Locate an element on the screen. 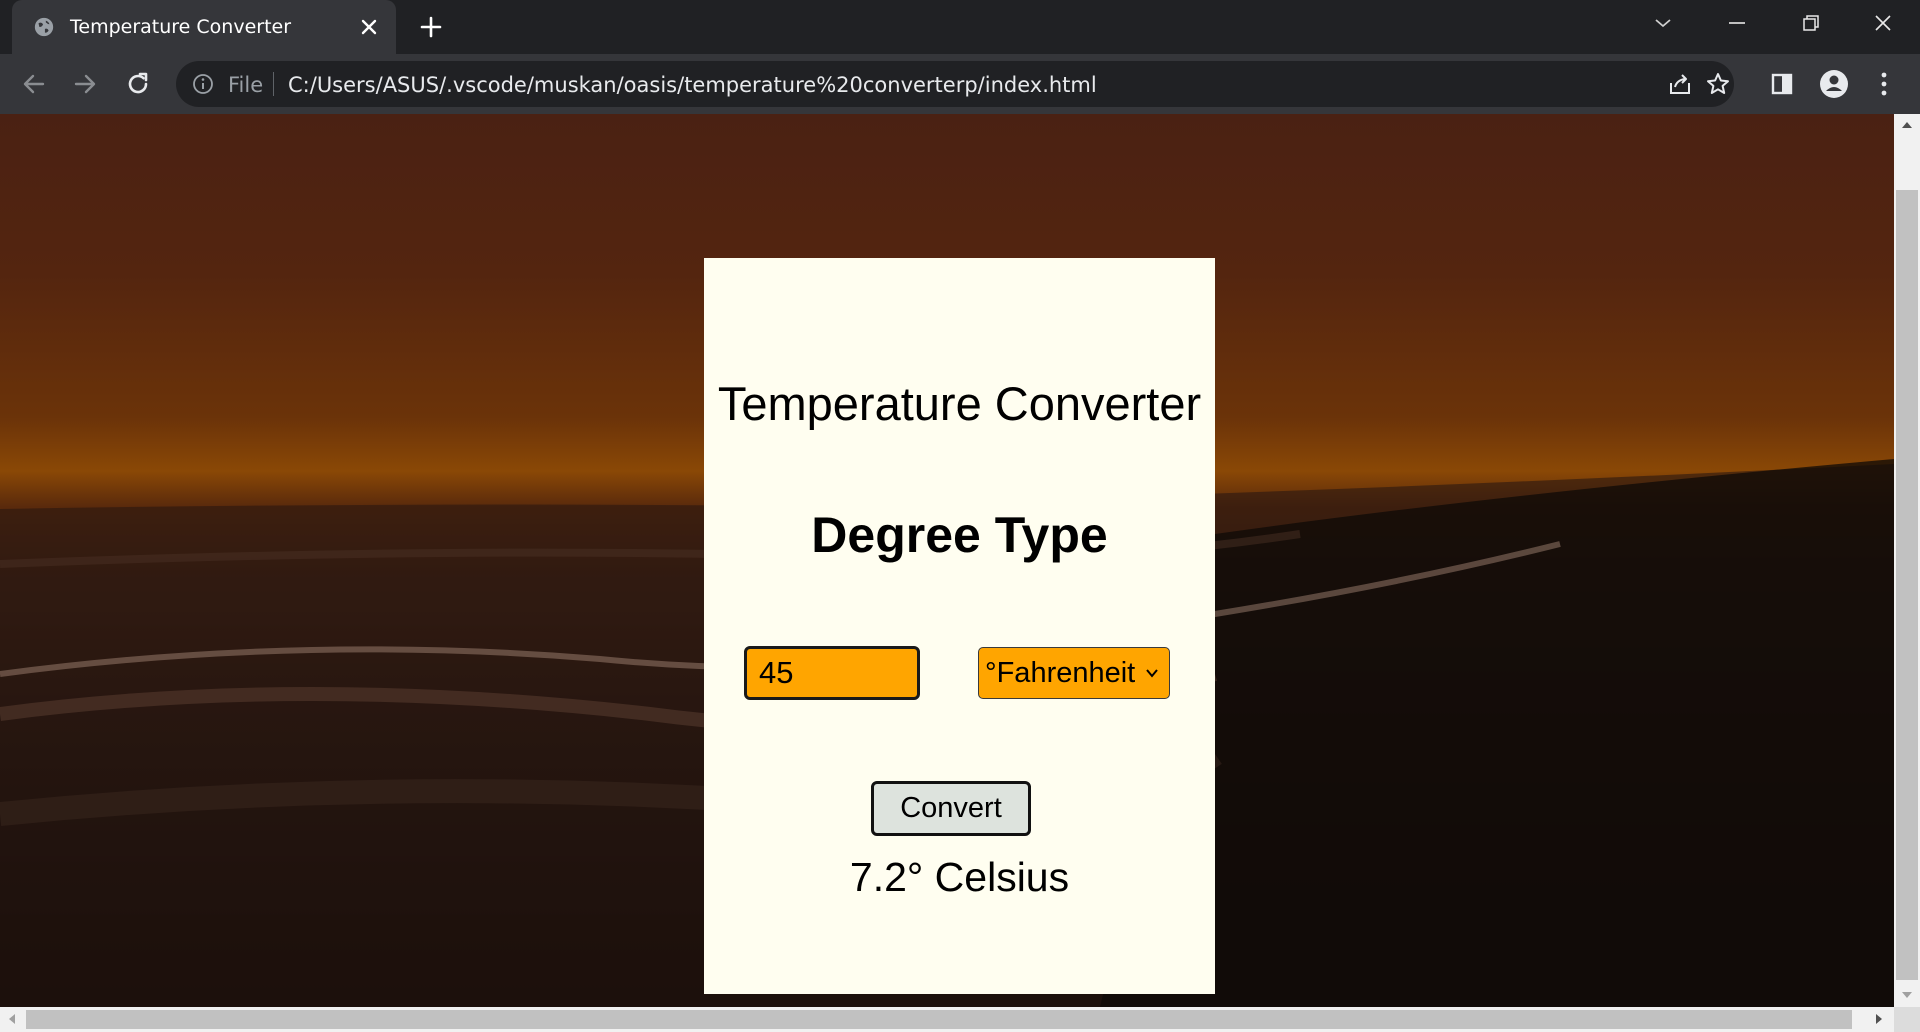  close-window-icon is located at coordinates (1883, 23).